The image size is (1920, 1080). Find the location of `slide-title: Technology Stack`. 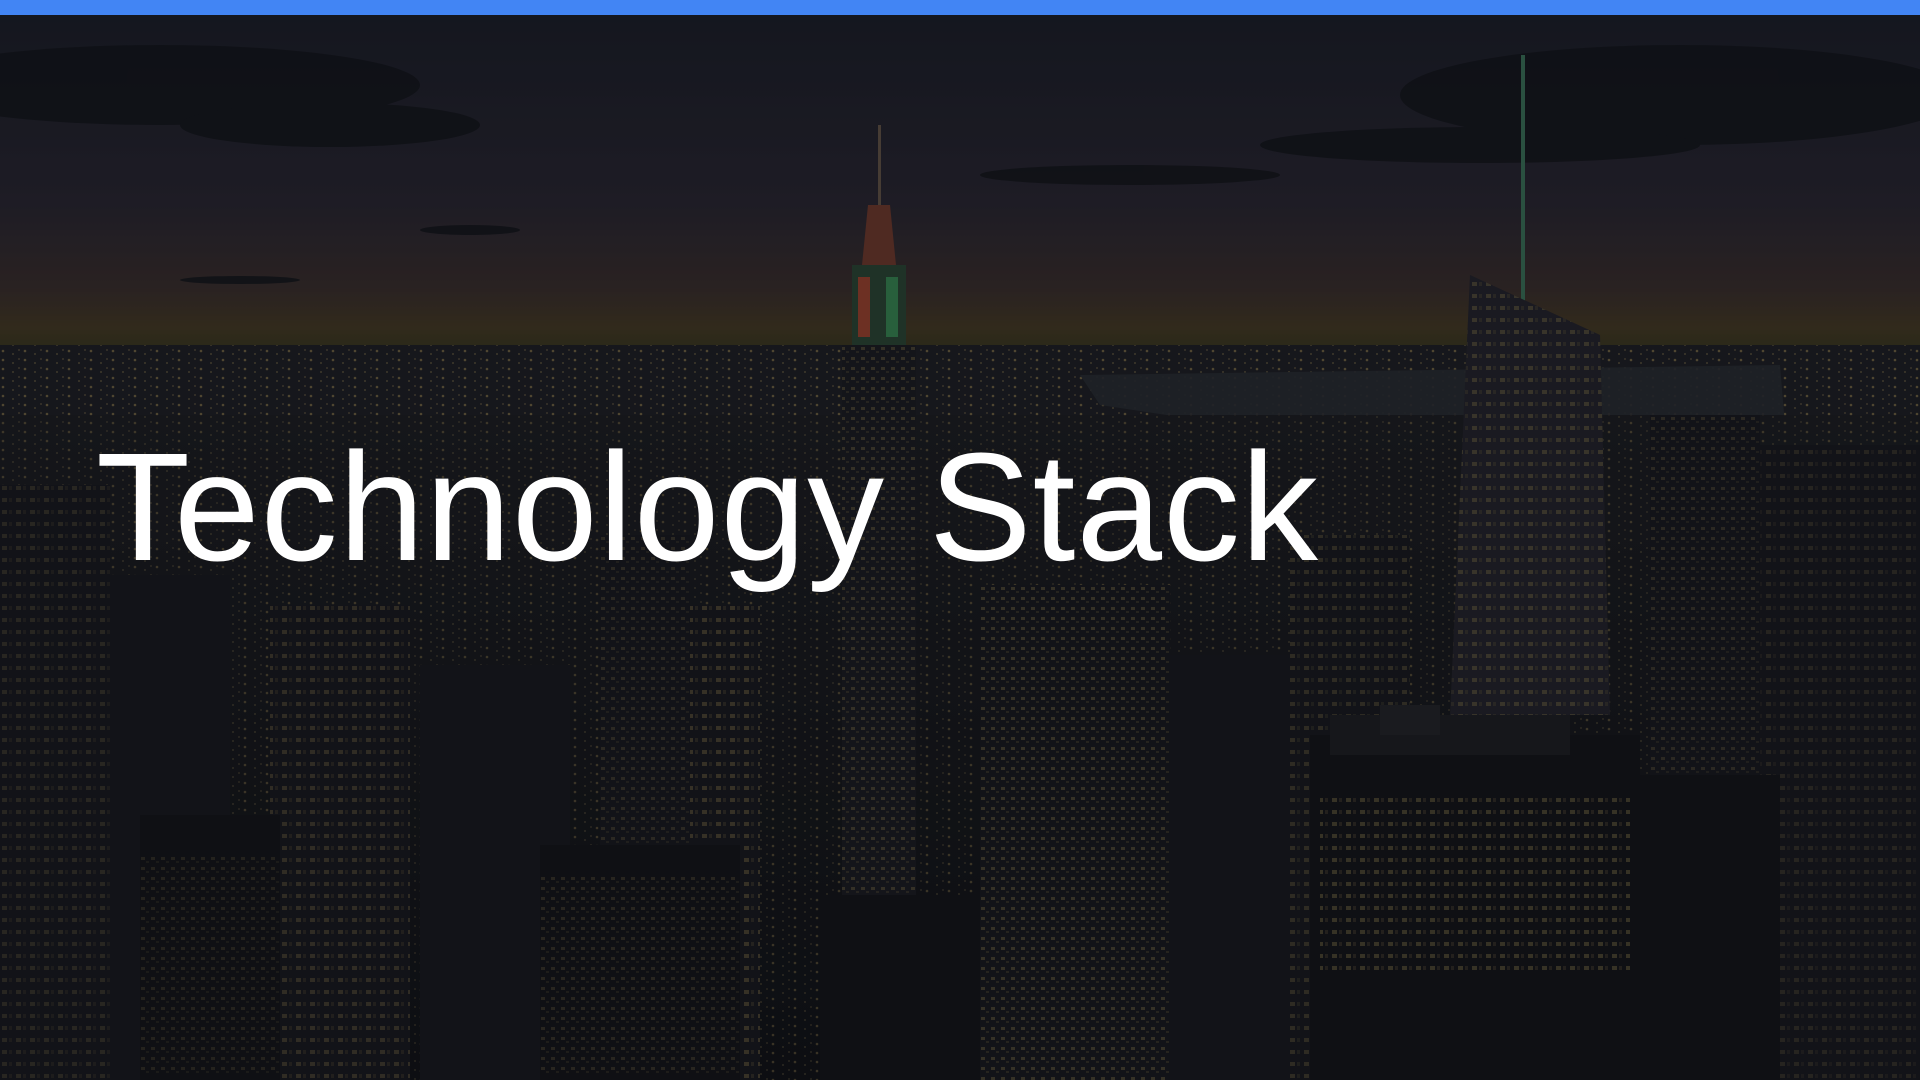

slide-title: Technology Stack is located at coordinates (708, 507).